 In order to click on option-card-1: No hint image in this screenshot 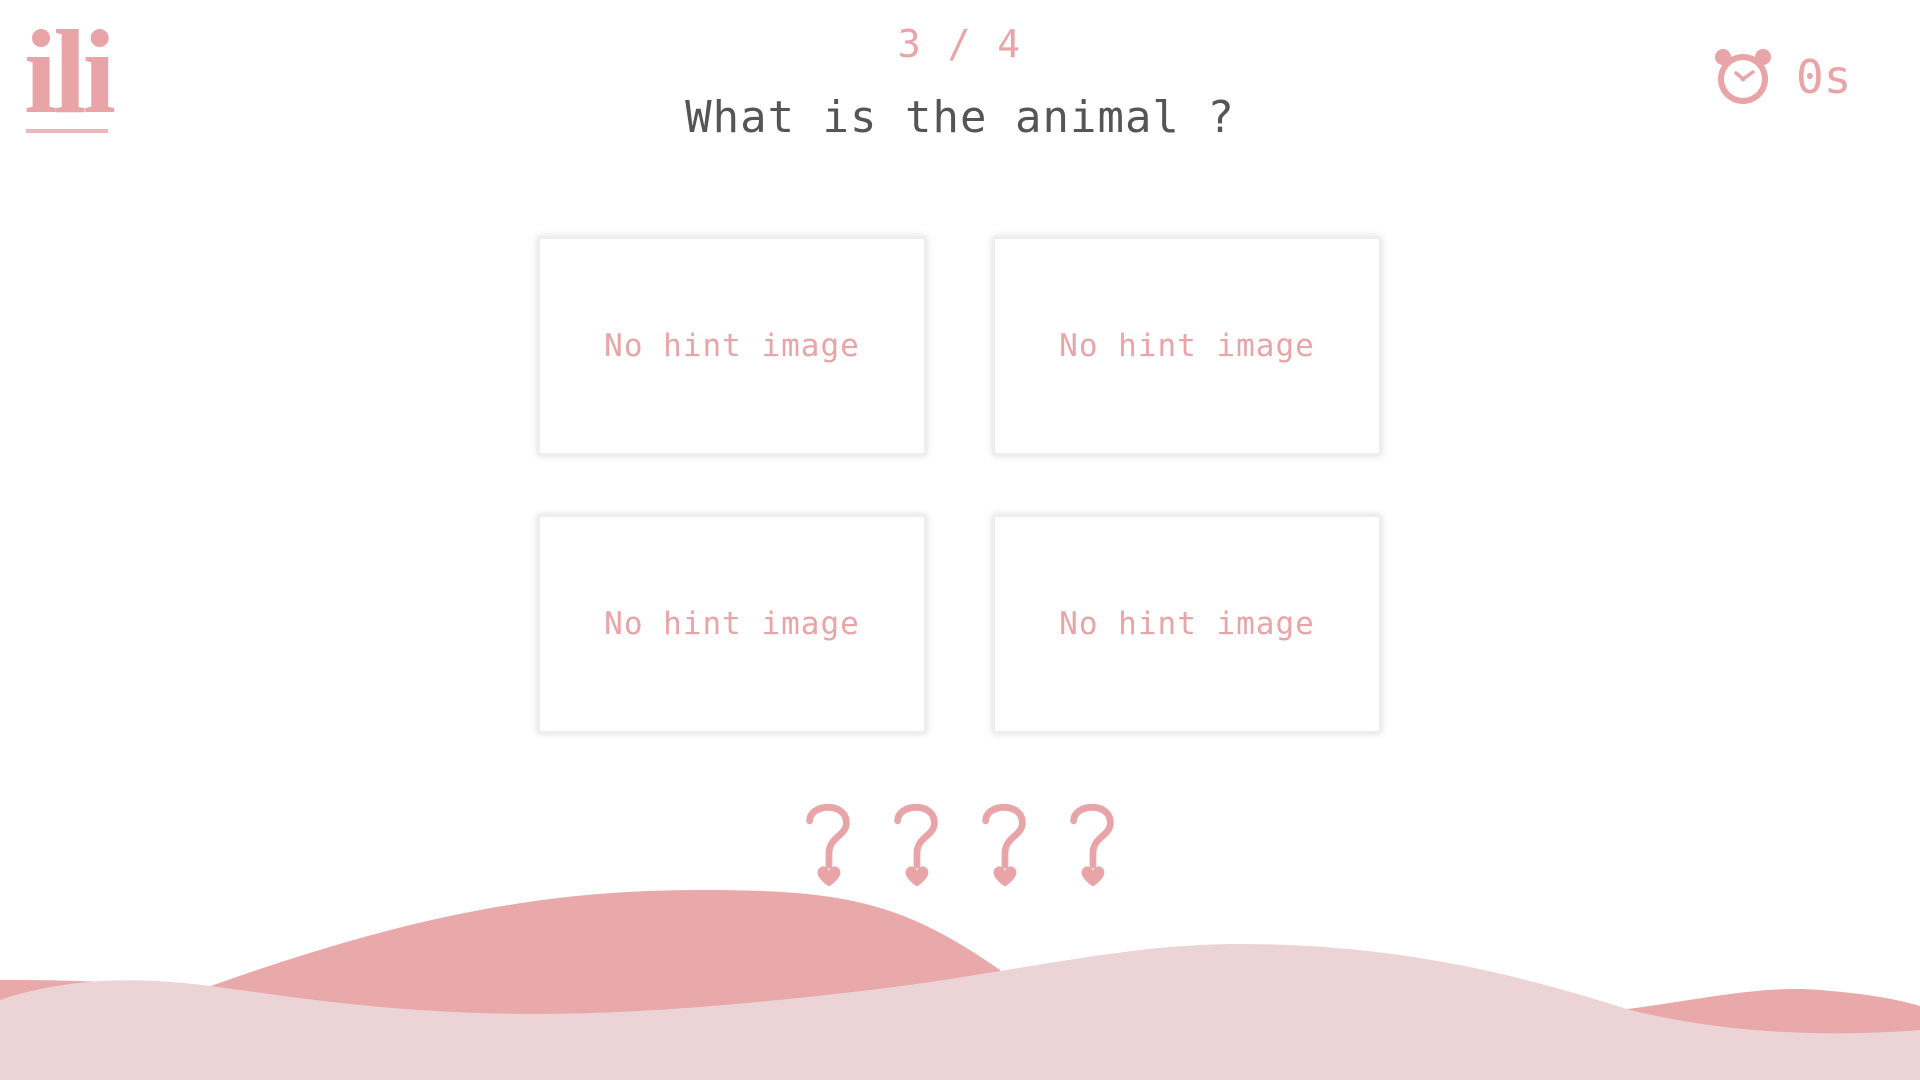, I will do `click(732, 346)`.